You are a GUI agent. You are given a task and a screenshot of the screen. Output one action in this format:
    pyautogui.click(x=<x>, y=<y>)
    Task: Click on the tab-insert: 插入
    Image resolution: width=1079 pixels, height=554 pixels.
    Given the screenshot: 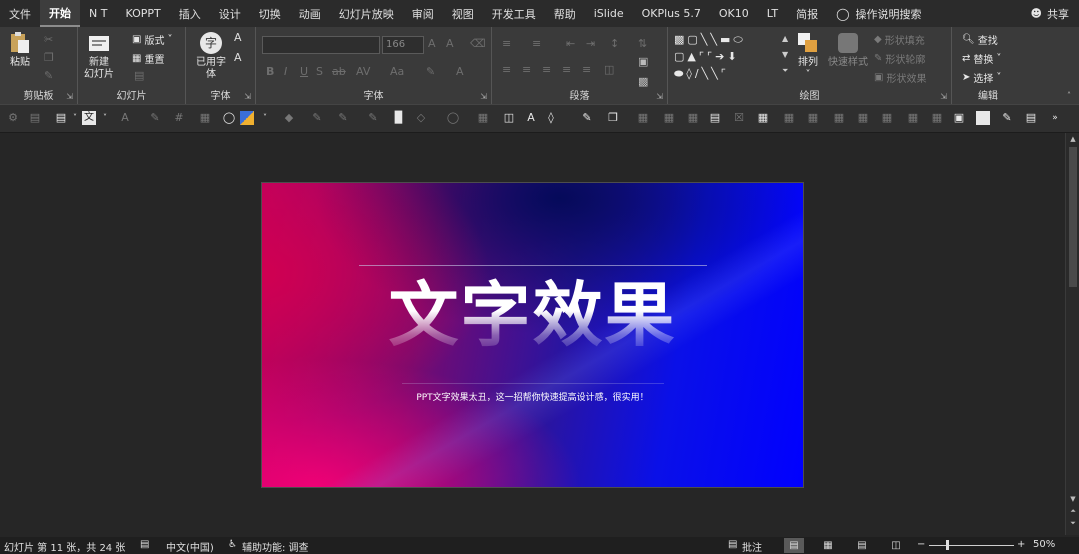 What is the action you would take?
    pyautogui.click(x=190, y=13)
    